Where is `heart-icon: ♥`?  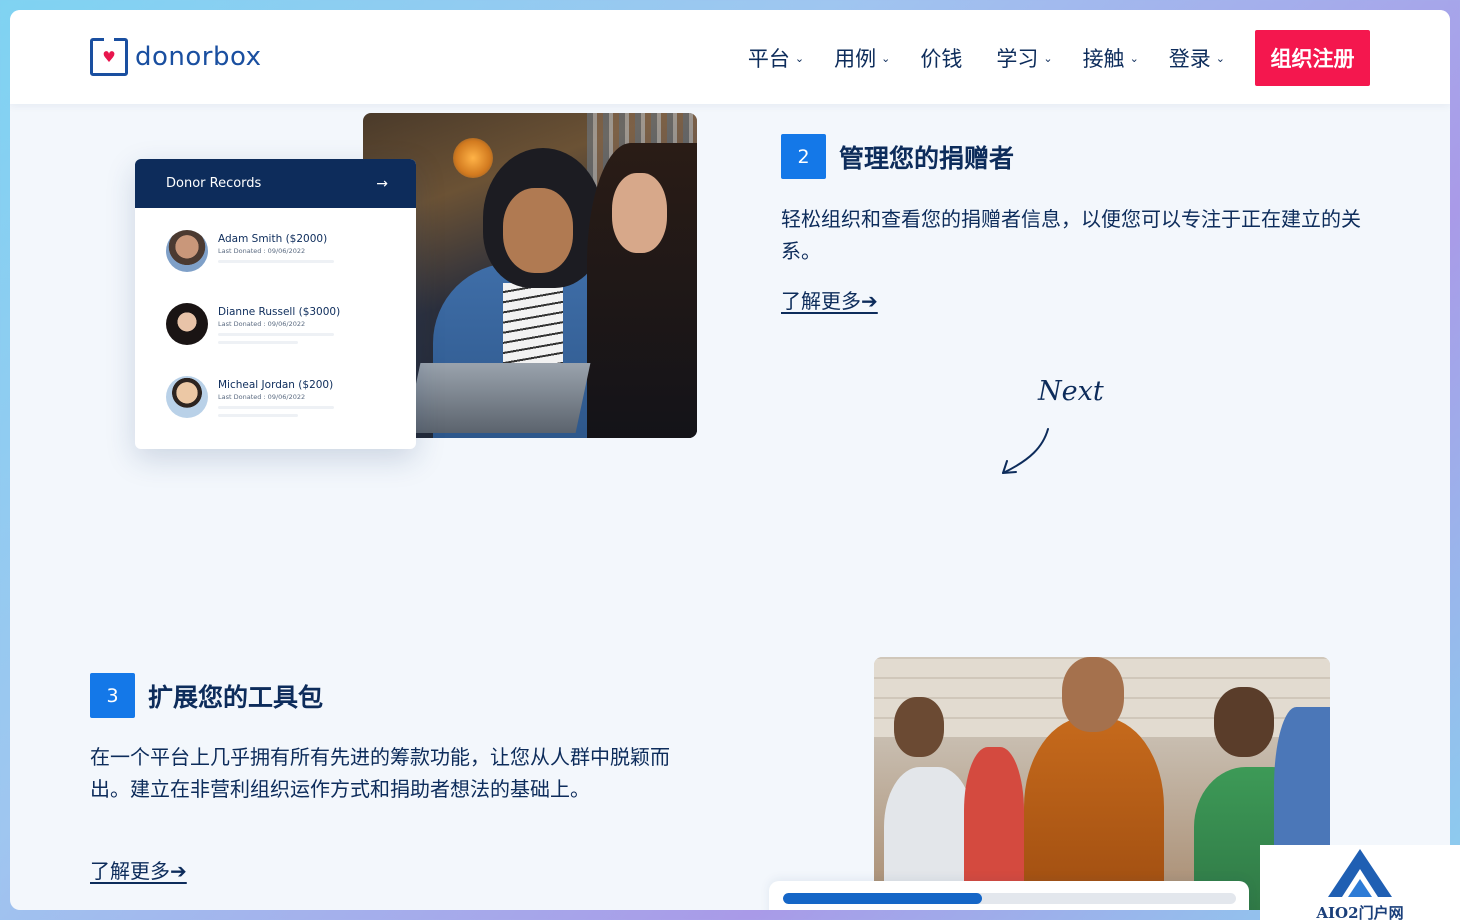
heart-icon: ♥ is located at coordinates (109, 56).